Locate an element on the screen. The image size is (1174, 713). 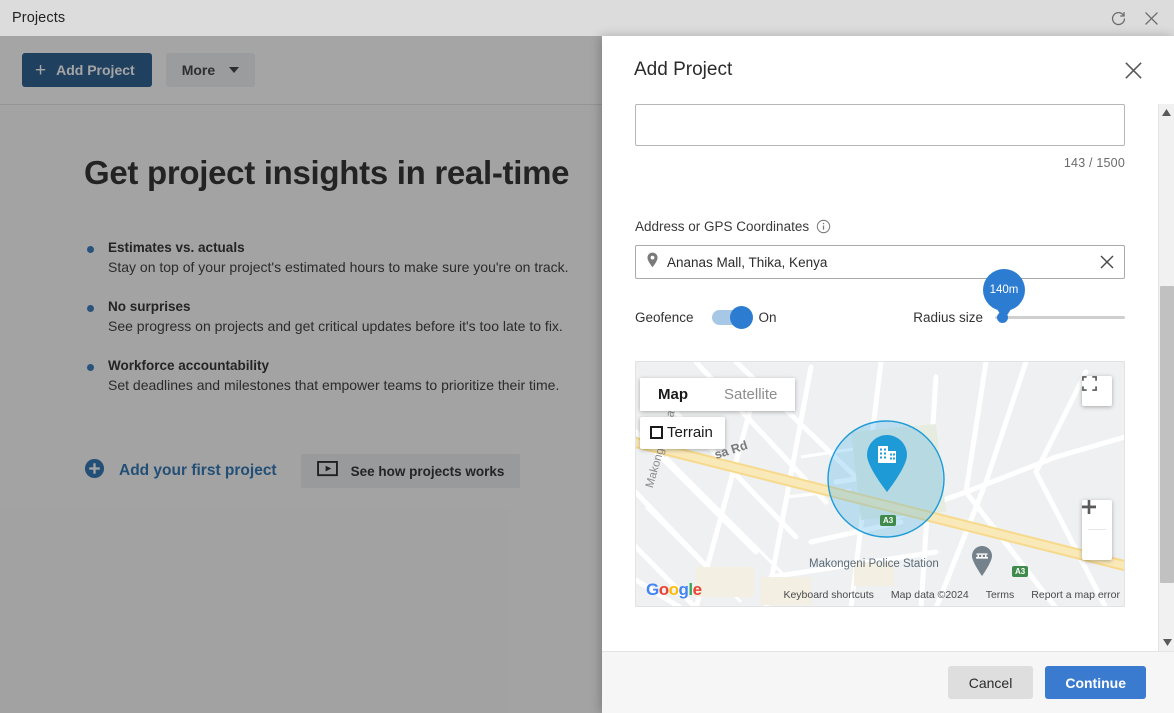
toggle-knob is located at coordinates (741, 317).